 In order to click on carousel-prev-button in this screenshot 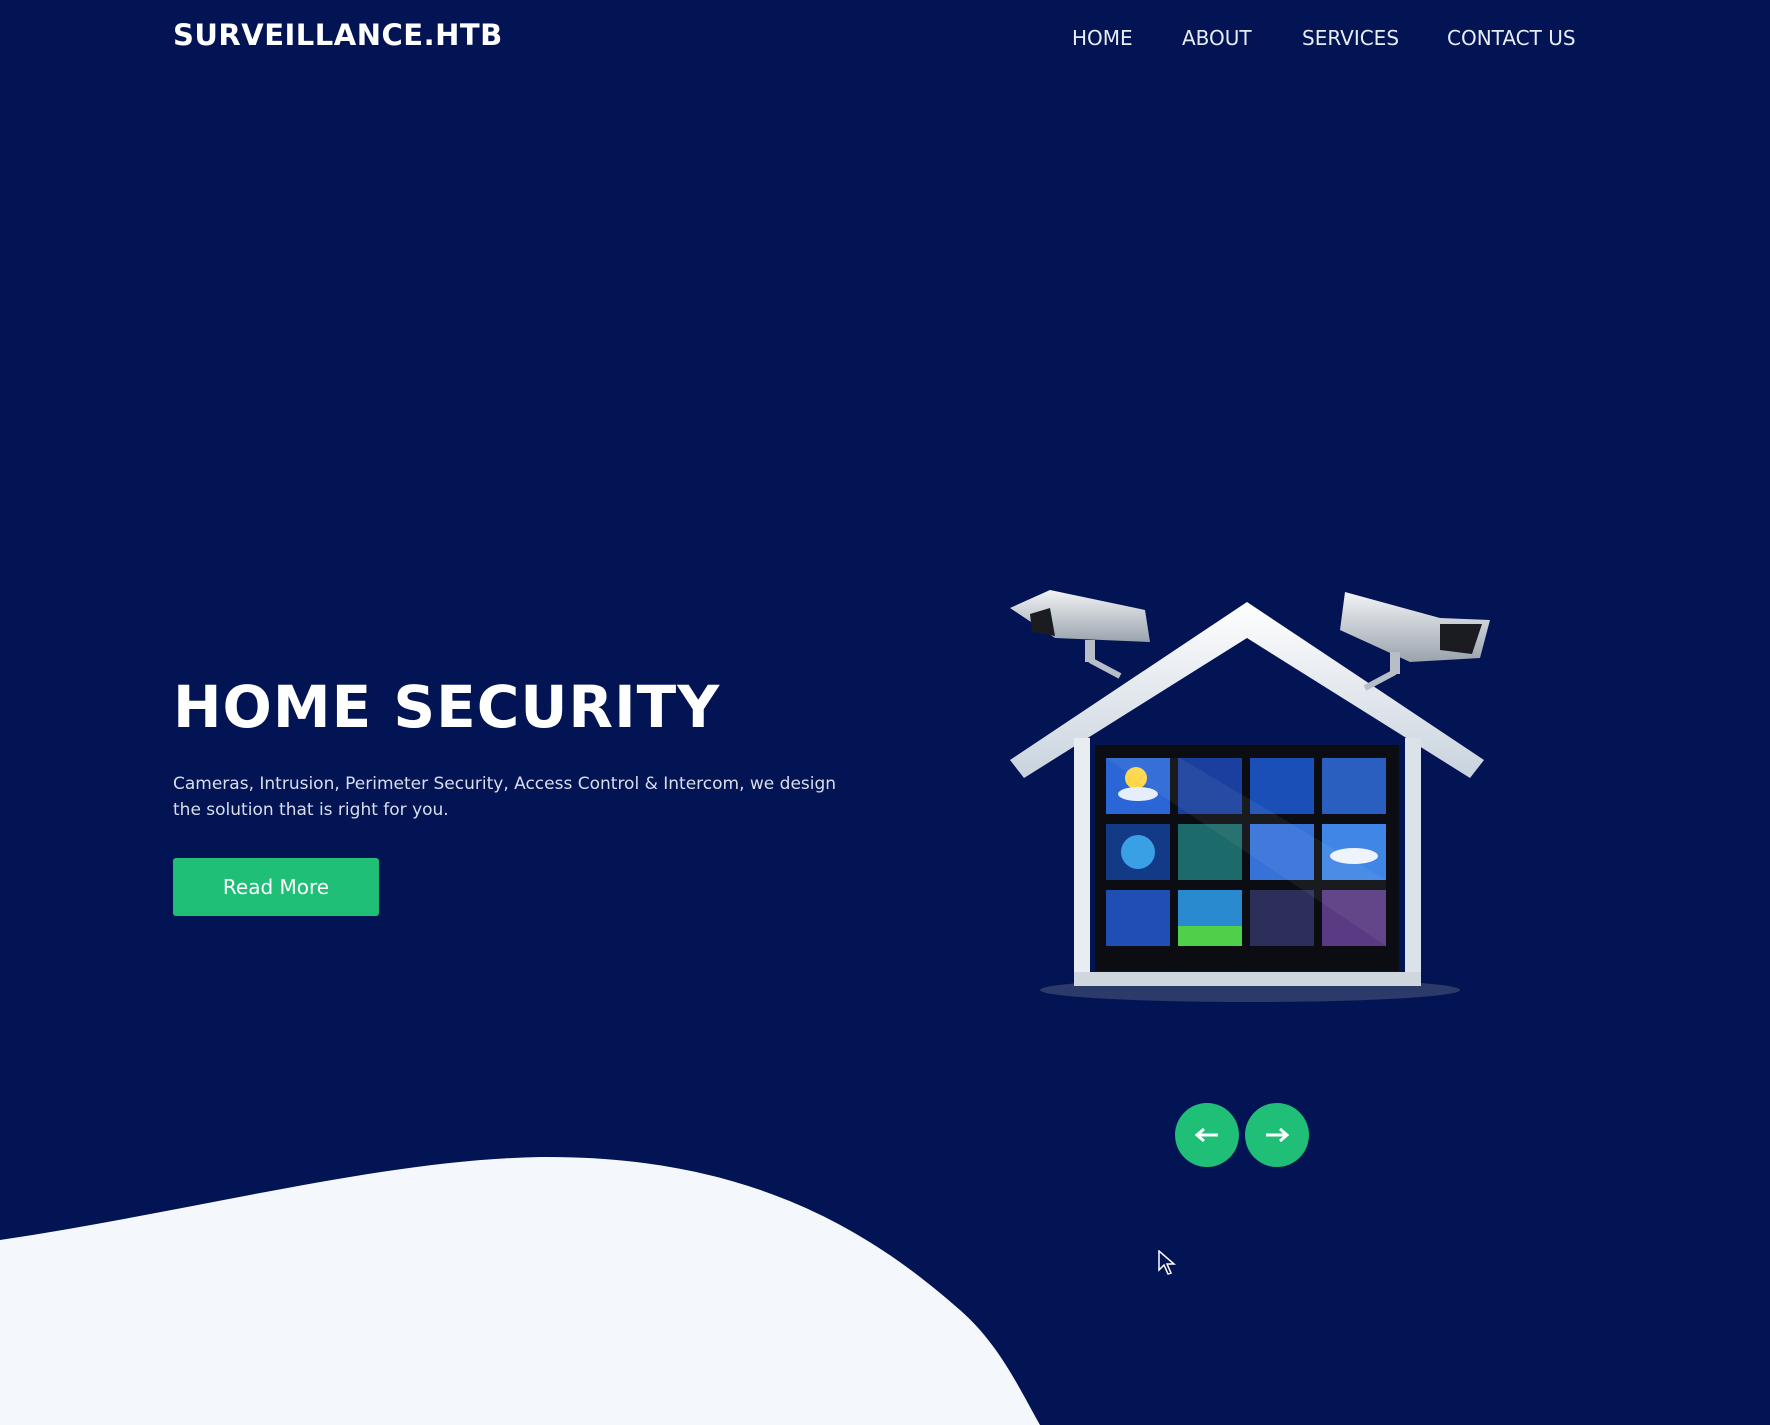, I will do `click(1207, 1135)`.